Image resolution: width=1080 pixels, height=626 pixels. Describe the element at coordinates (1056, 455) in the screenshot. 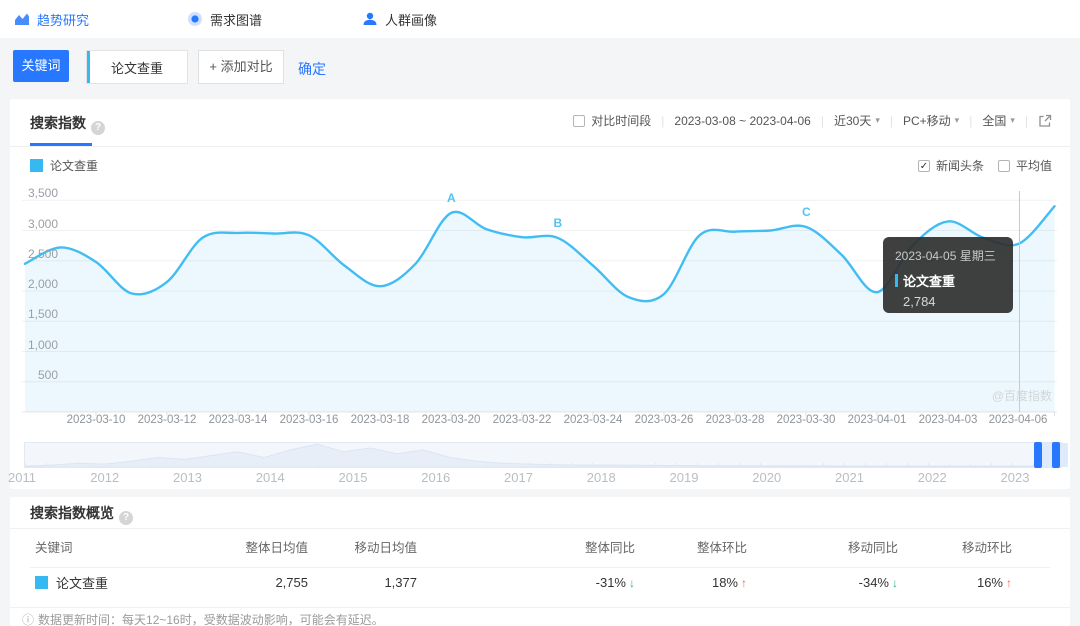

I see `slider-right-handle` at that location.